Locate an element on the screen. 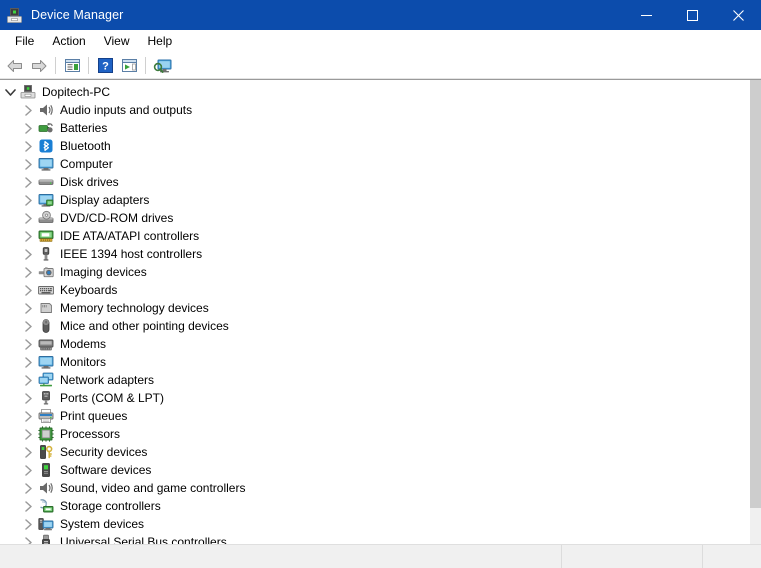  close-button is located at coordinates (738, 15).